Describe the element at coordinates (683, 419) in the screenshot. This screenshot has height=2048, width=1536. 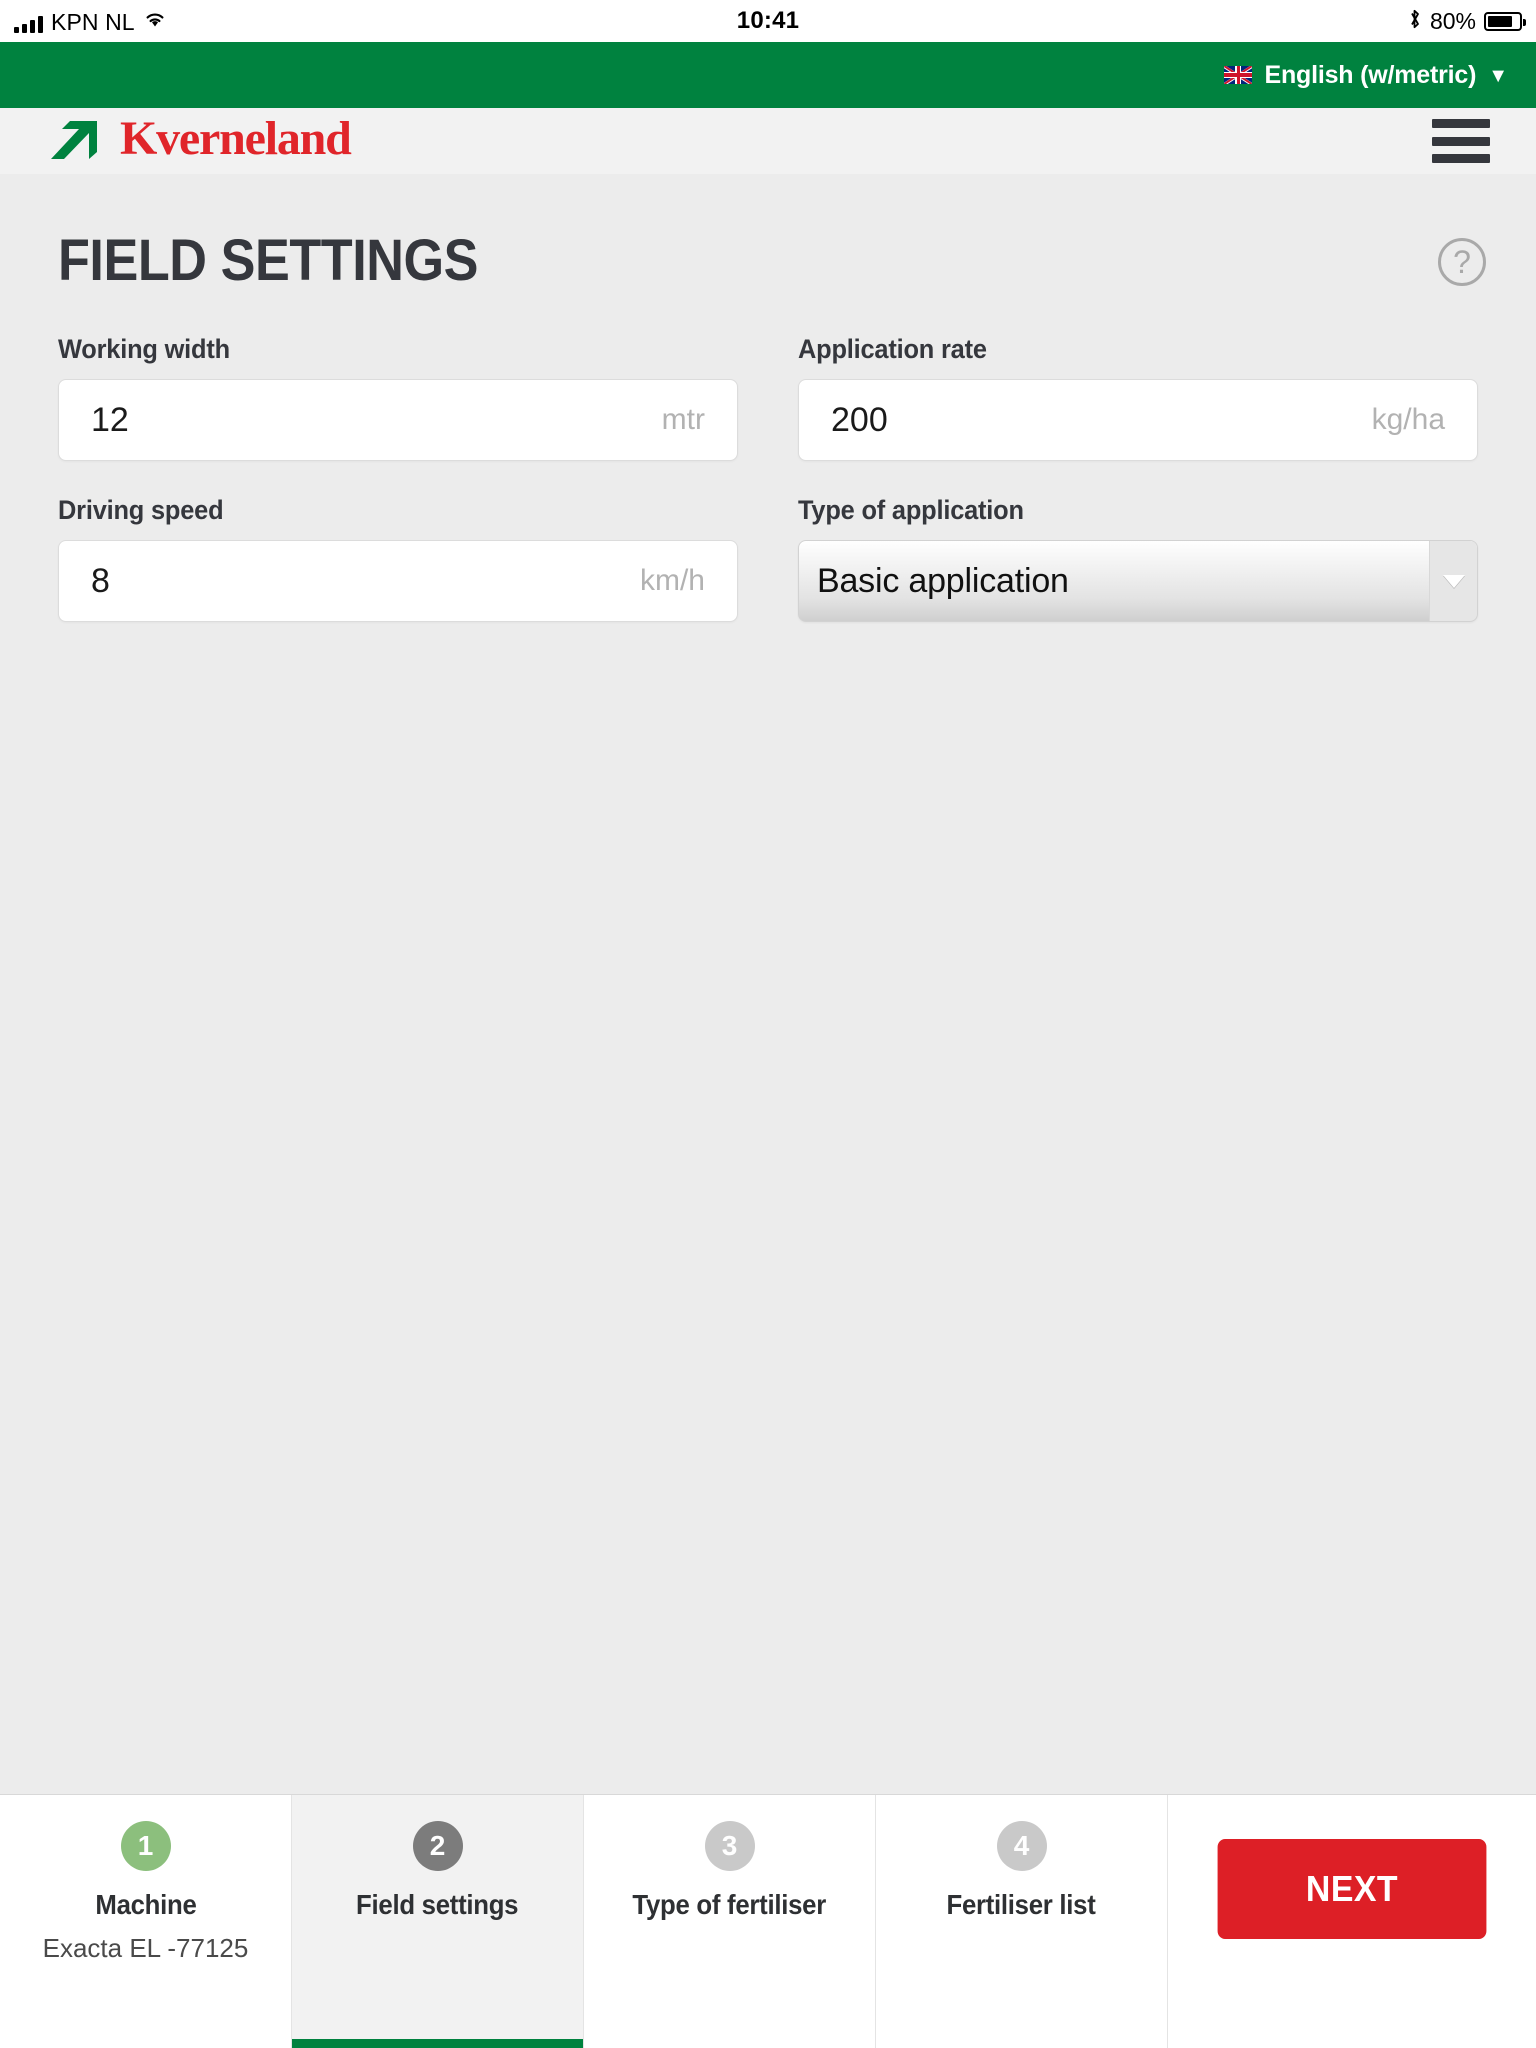
I see `working-width-unit: mtr` at that location.